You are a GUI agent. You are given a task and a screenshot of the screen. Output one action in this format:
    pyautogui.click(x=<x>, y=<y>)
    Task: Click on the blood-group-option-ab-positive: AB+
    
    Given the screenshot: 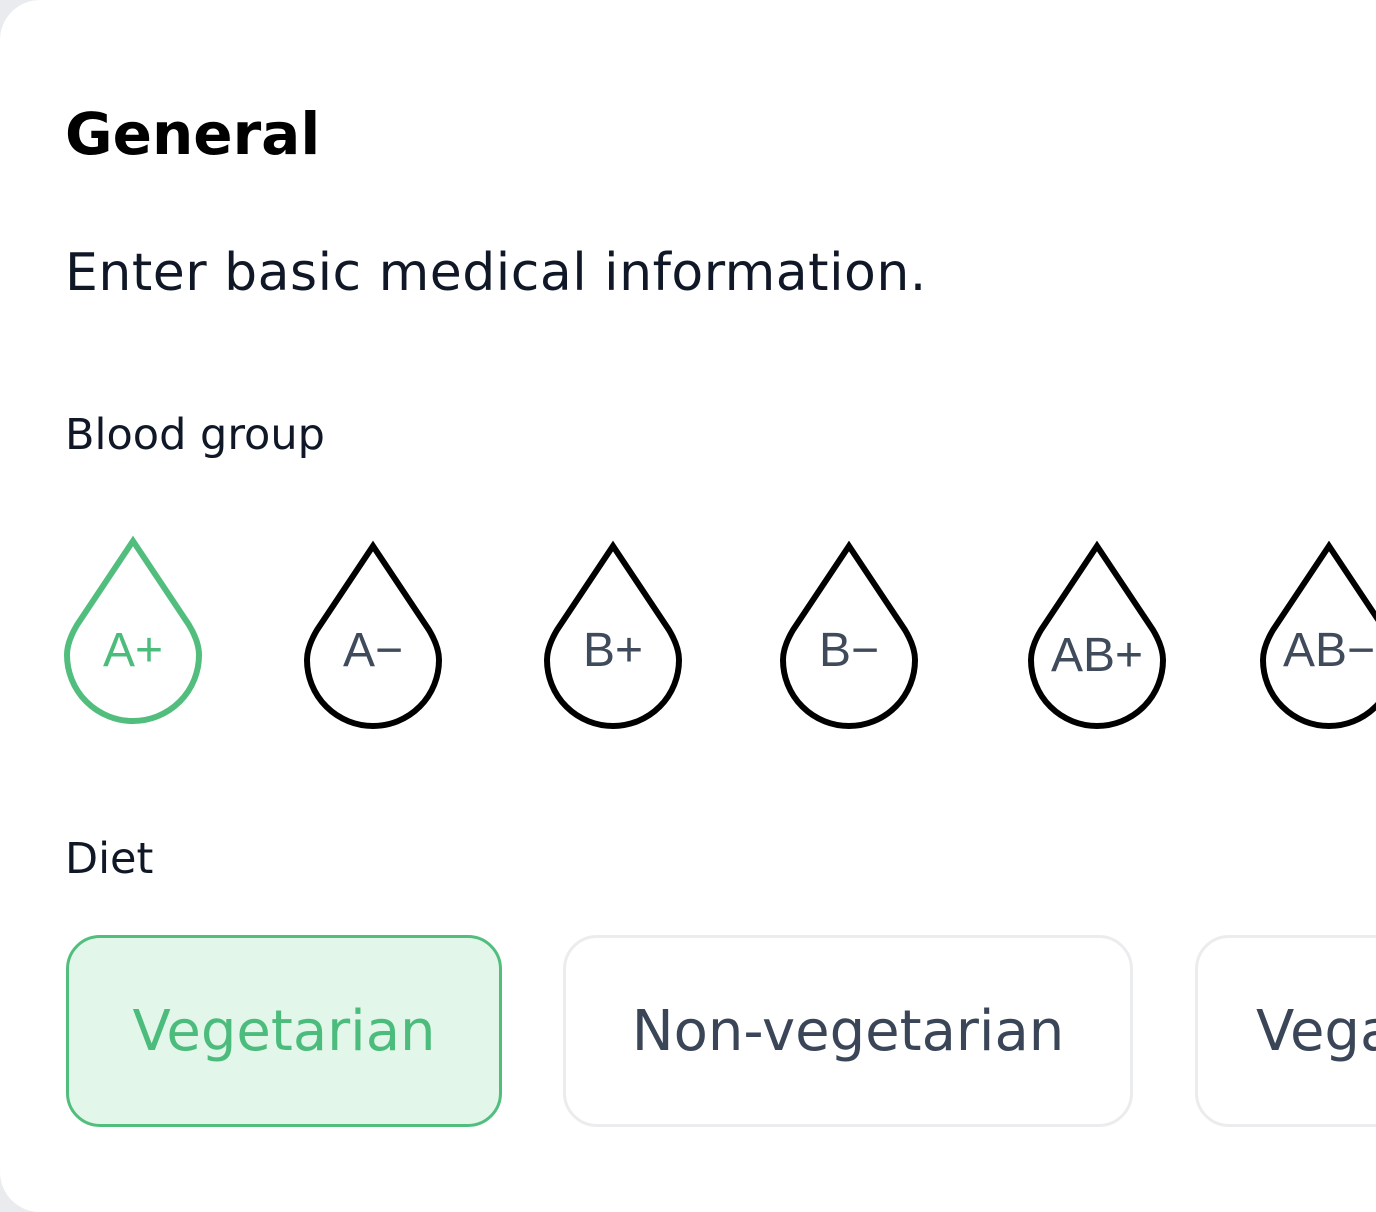 What is the action you would take?
    pyautogui.click(x=1097, y=638)
    